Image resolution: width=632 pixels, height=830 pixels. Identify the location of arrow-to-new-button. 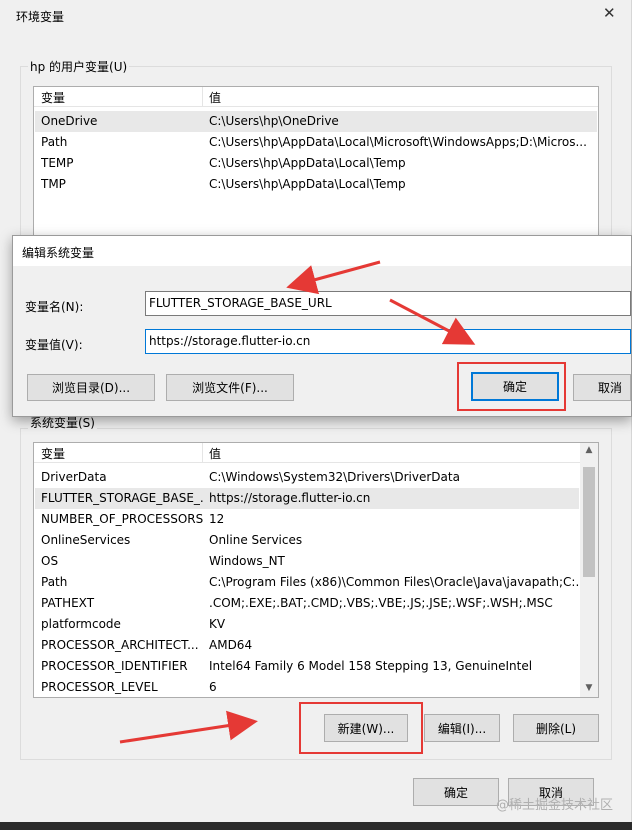
(188, 727).